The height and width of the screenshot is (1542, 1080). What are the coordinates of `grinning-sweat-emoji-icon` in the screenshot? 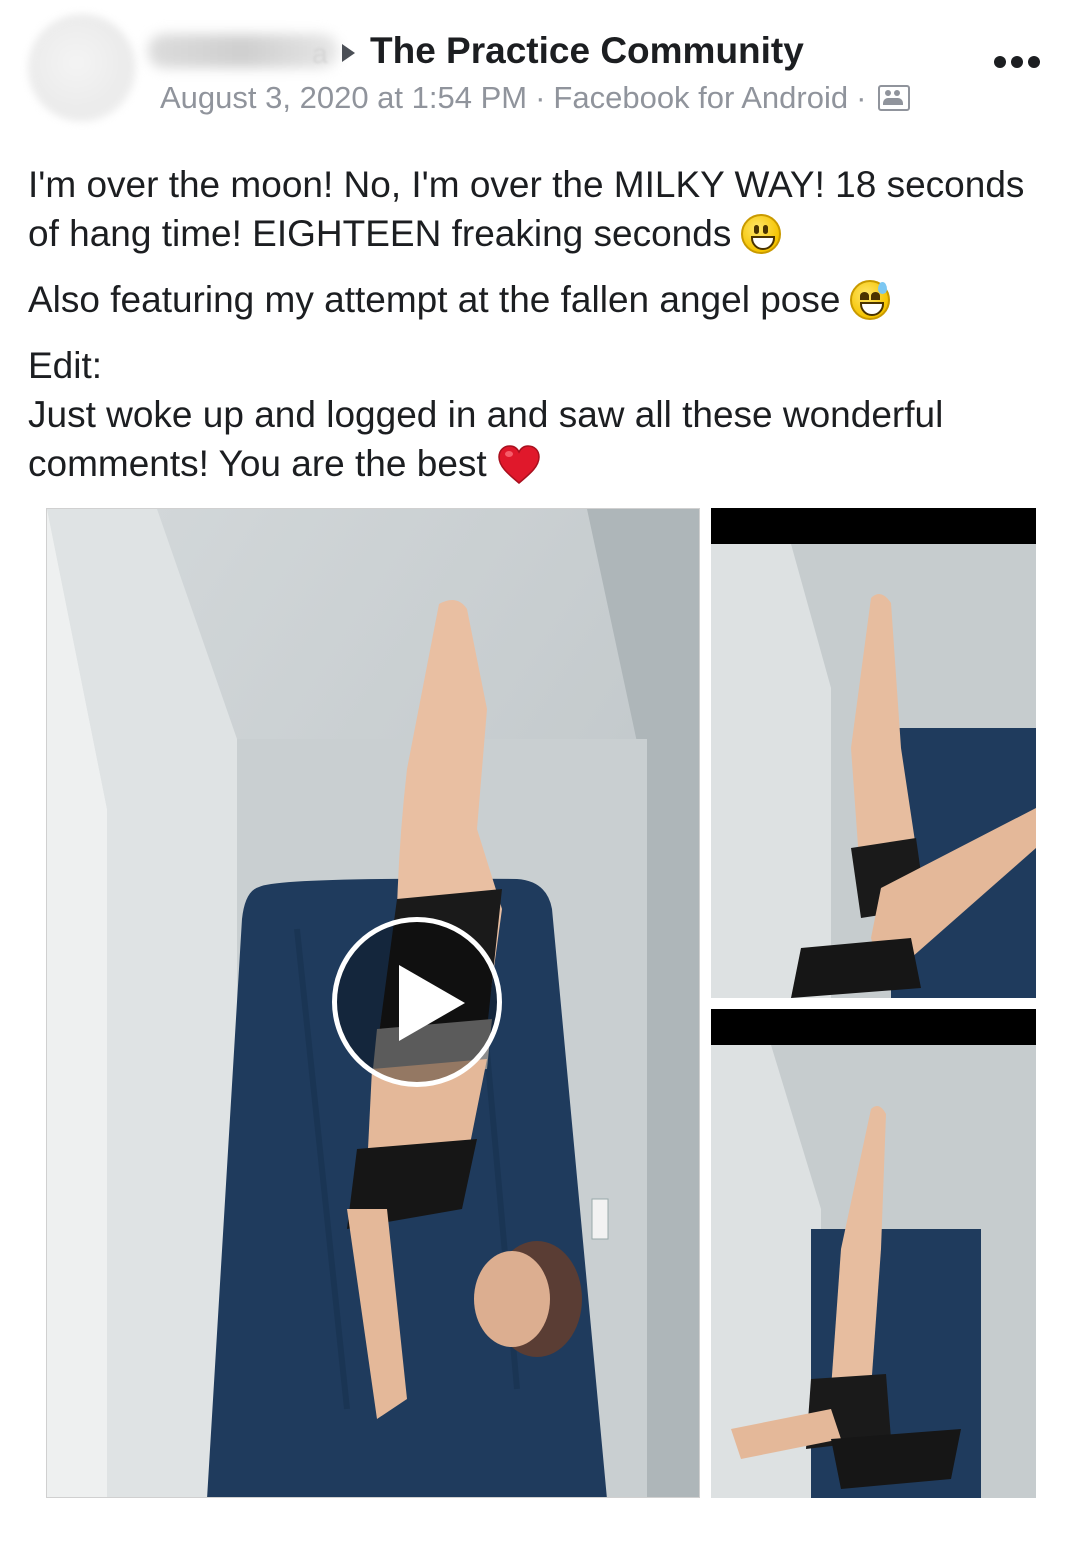 It's located at (870, 300).